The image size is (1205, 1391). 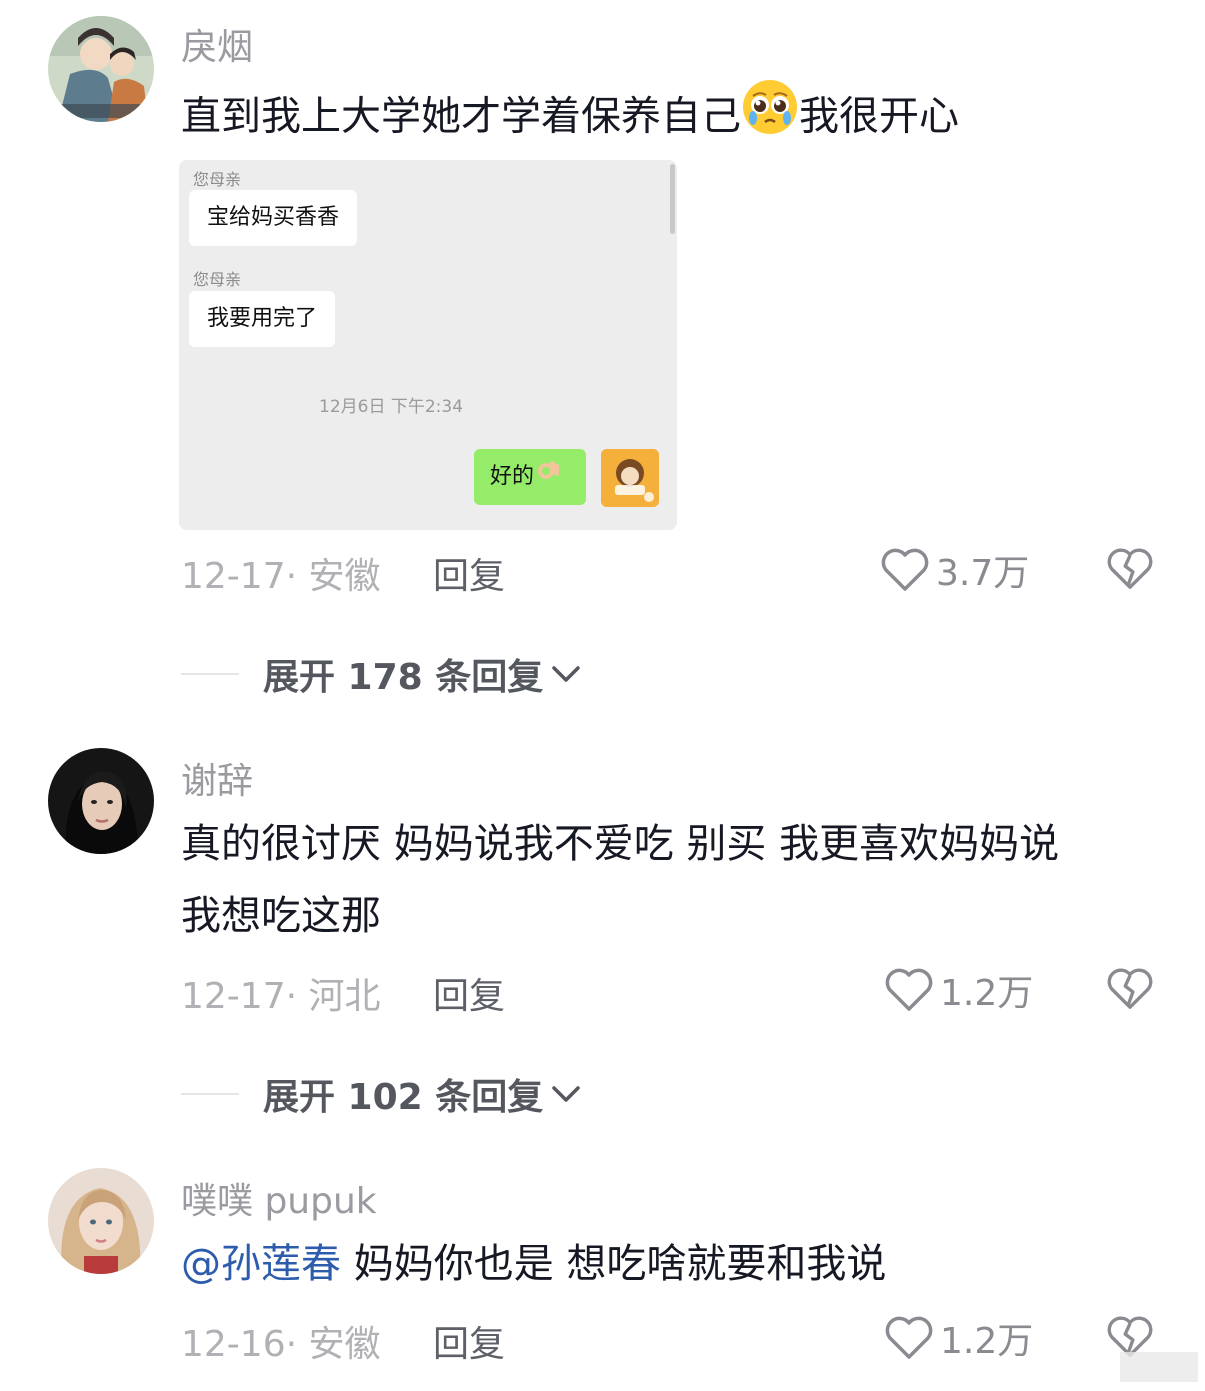 I want to click on cartoon-avatar-icon, so click(x=630, y=478).